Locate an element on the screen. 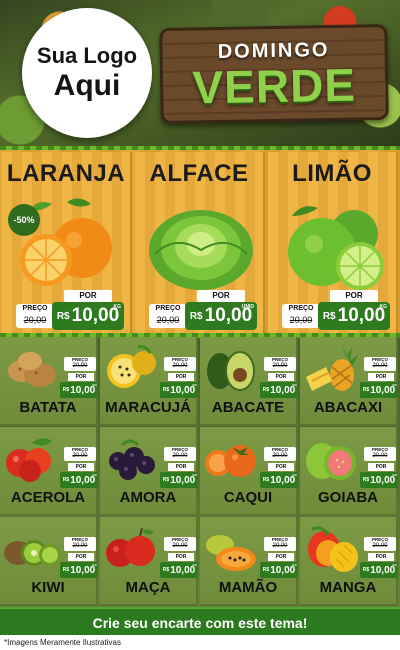 The image size is (400, 650). product-name: GOIABA is located at coordinates (348, 497).